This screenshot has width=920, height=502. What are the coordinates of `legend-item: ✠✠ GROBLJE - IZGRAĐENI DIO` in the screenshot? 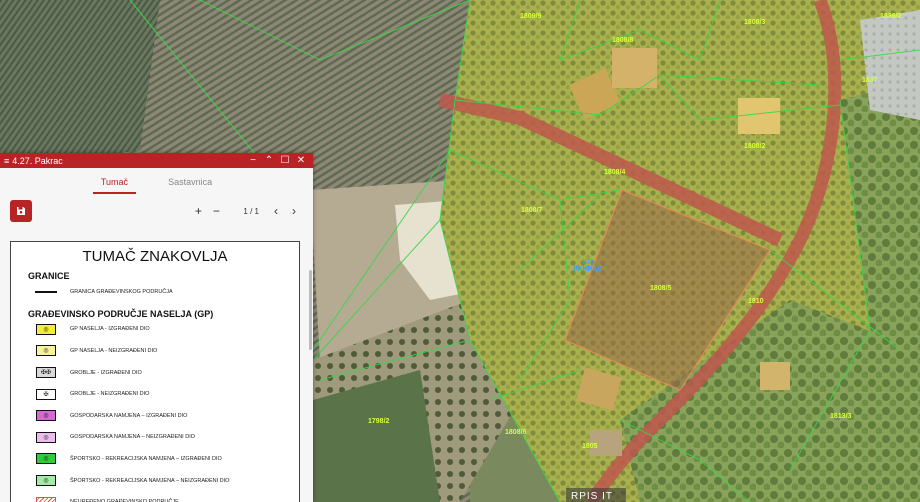 It's located at (163, 373).